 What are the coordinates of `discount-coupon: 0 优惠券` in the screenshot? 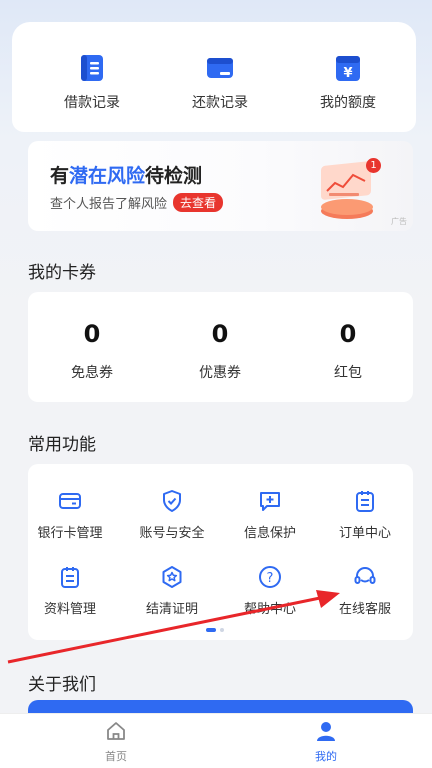 It's located at (220, 351).